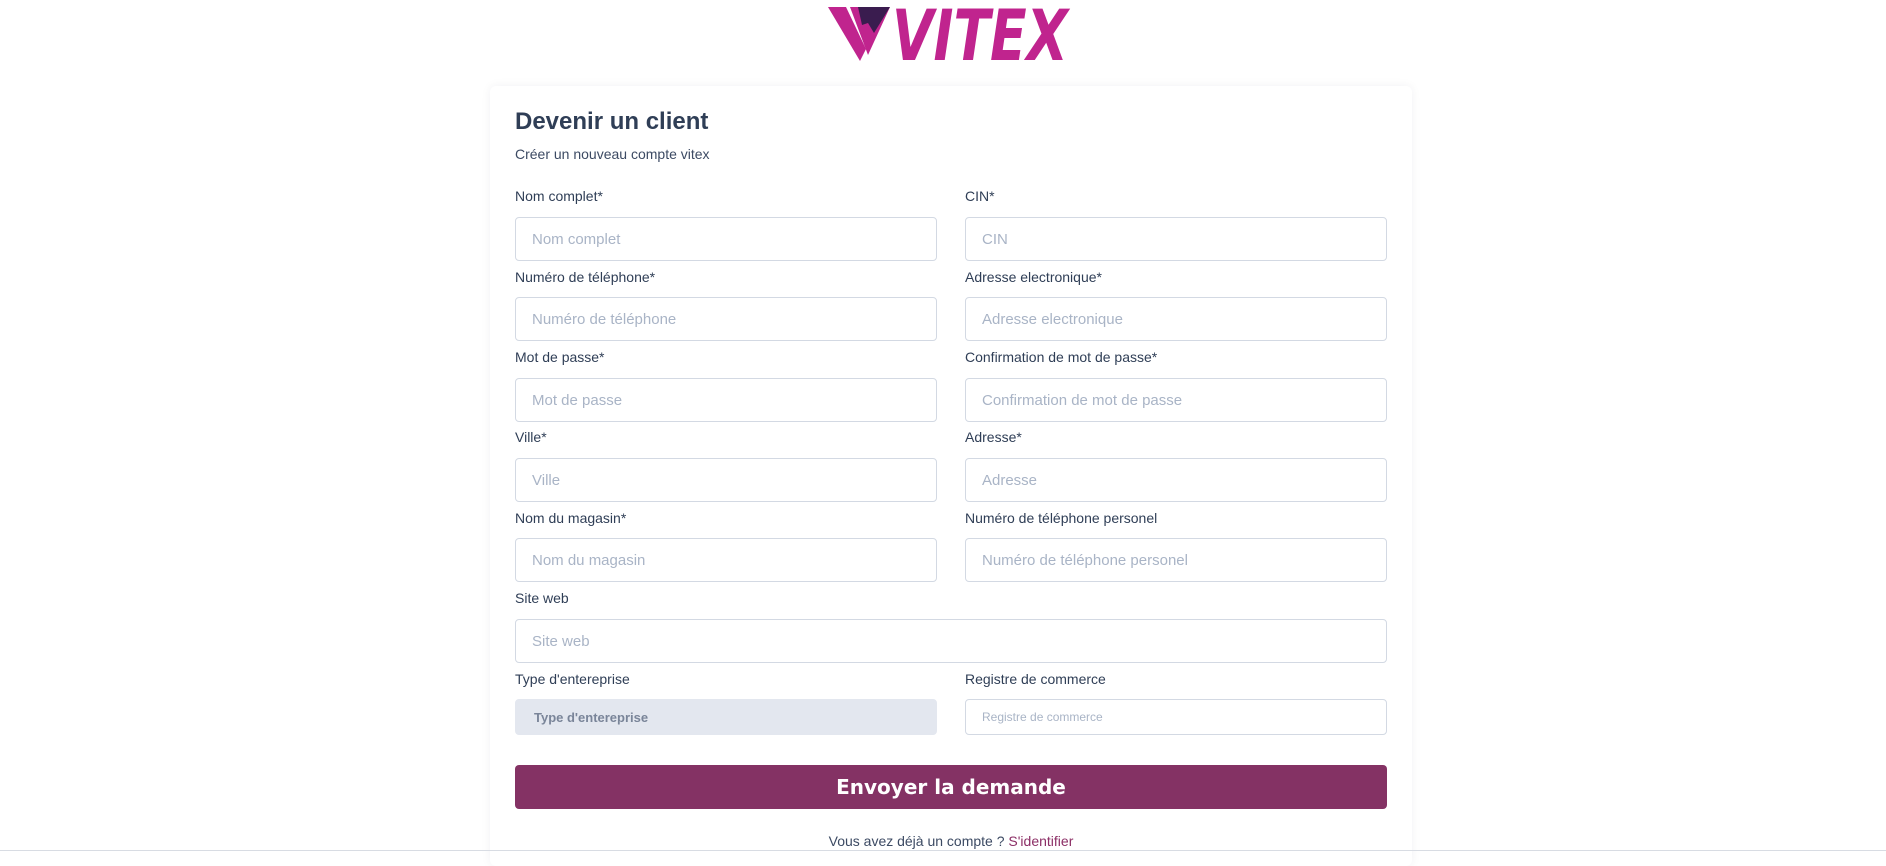 This screenshot has width=1886, height=866. I want to click on trade-register-label: Registre de commerce, so click(1035, 679).